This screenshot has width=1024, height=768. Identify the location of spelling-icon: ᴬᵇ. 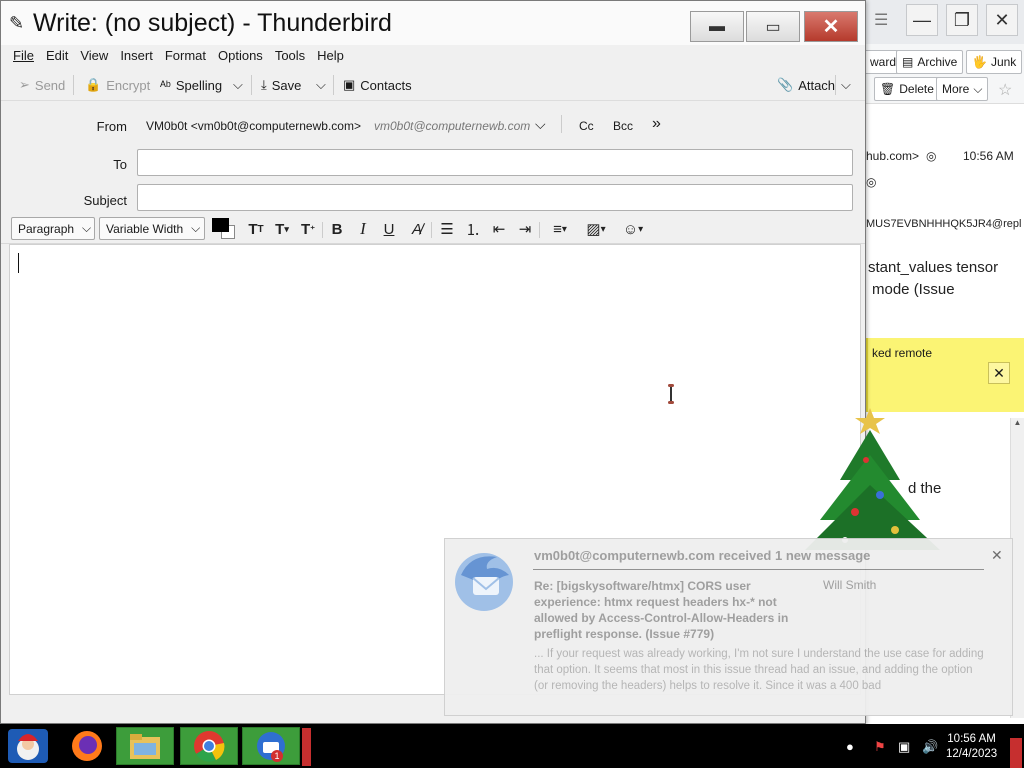
(165, 85).